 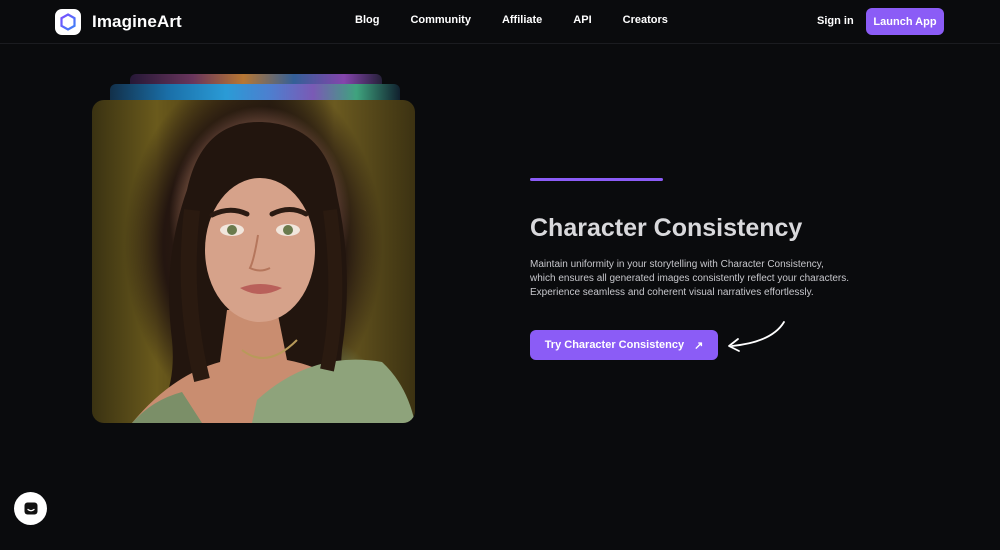 I want to click on nav-affiliate: Affiliate, so click(x=522, y=20).